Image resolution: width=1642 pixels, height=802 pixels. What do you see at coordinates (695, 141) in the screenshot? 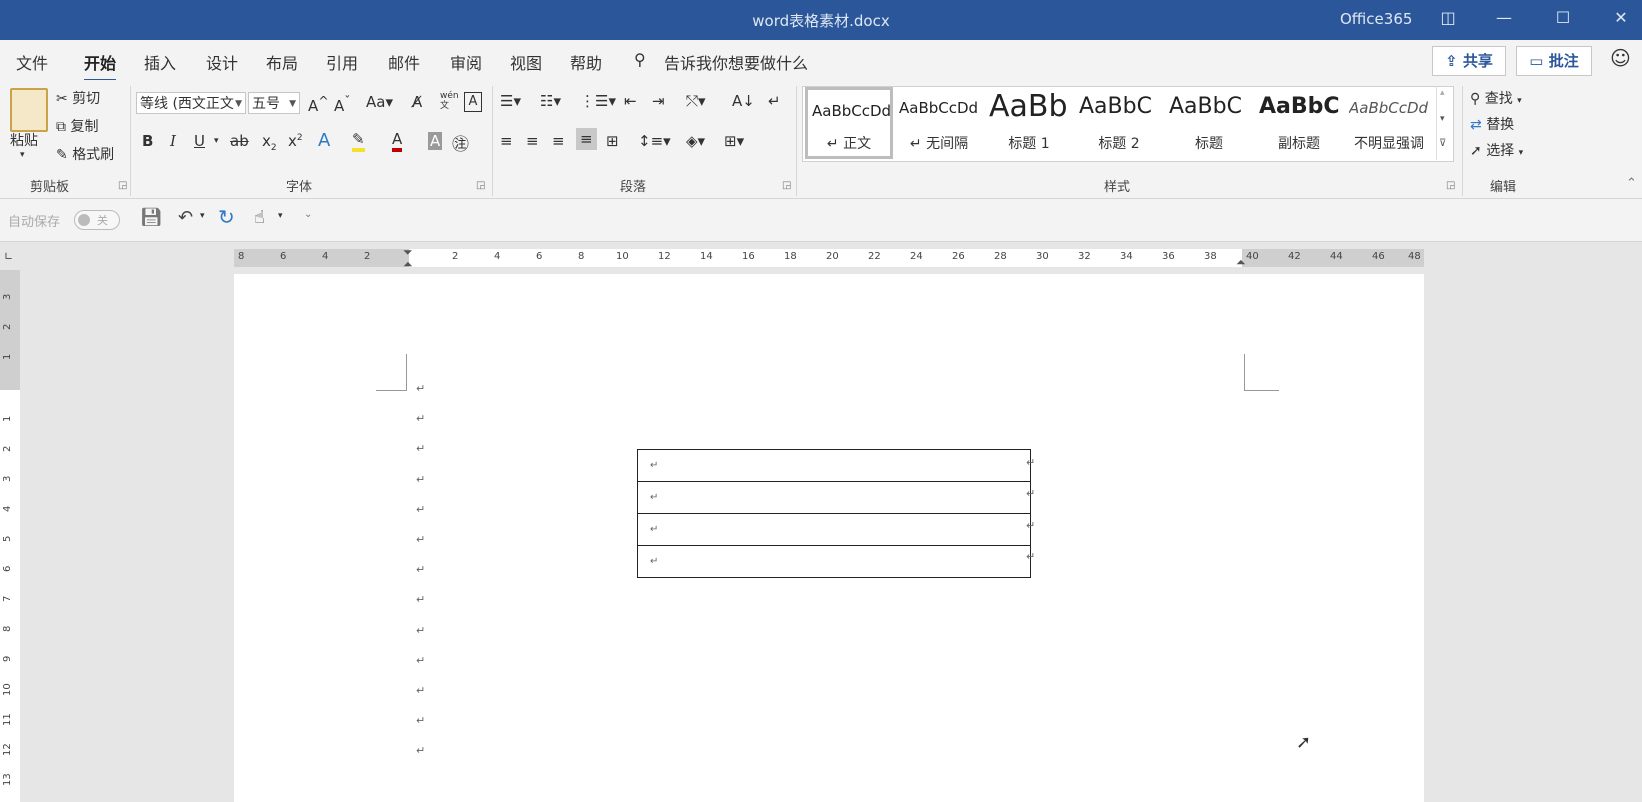
I see `shading-icon: ◈▾` at bounding box center [695, 141].